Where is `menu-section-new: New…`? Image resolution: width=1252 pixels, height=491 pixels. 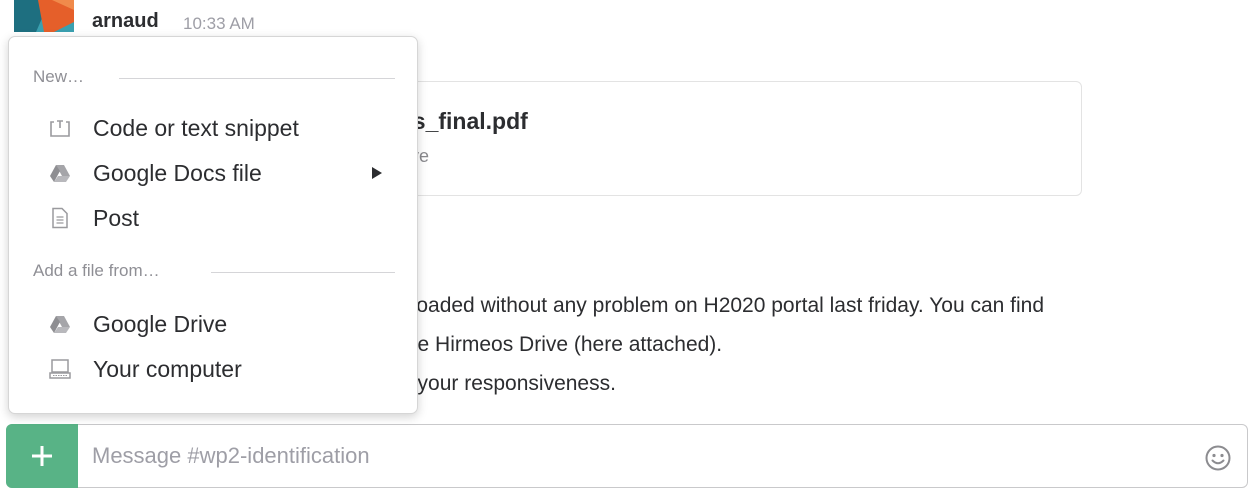
menu-section-new: New… is located at coordinates (59, 76).